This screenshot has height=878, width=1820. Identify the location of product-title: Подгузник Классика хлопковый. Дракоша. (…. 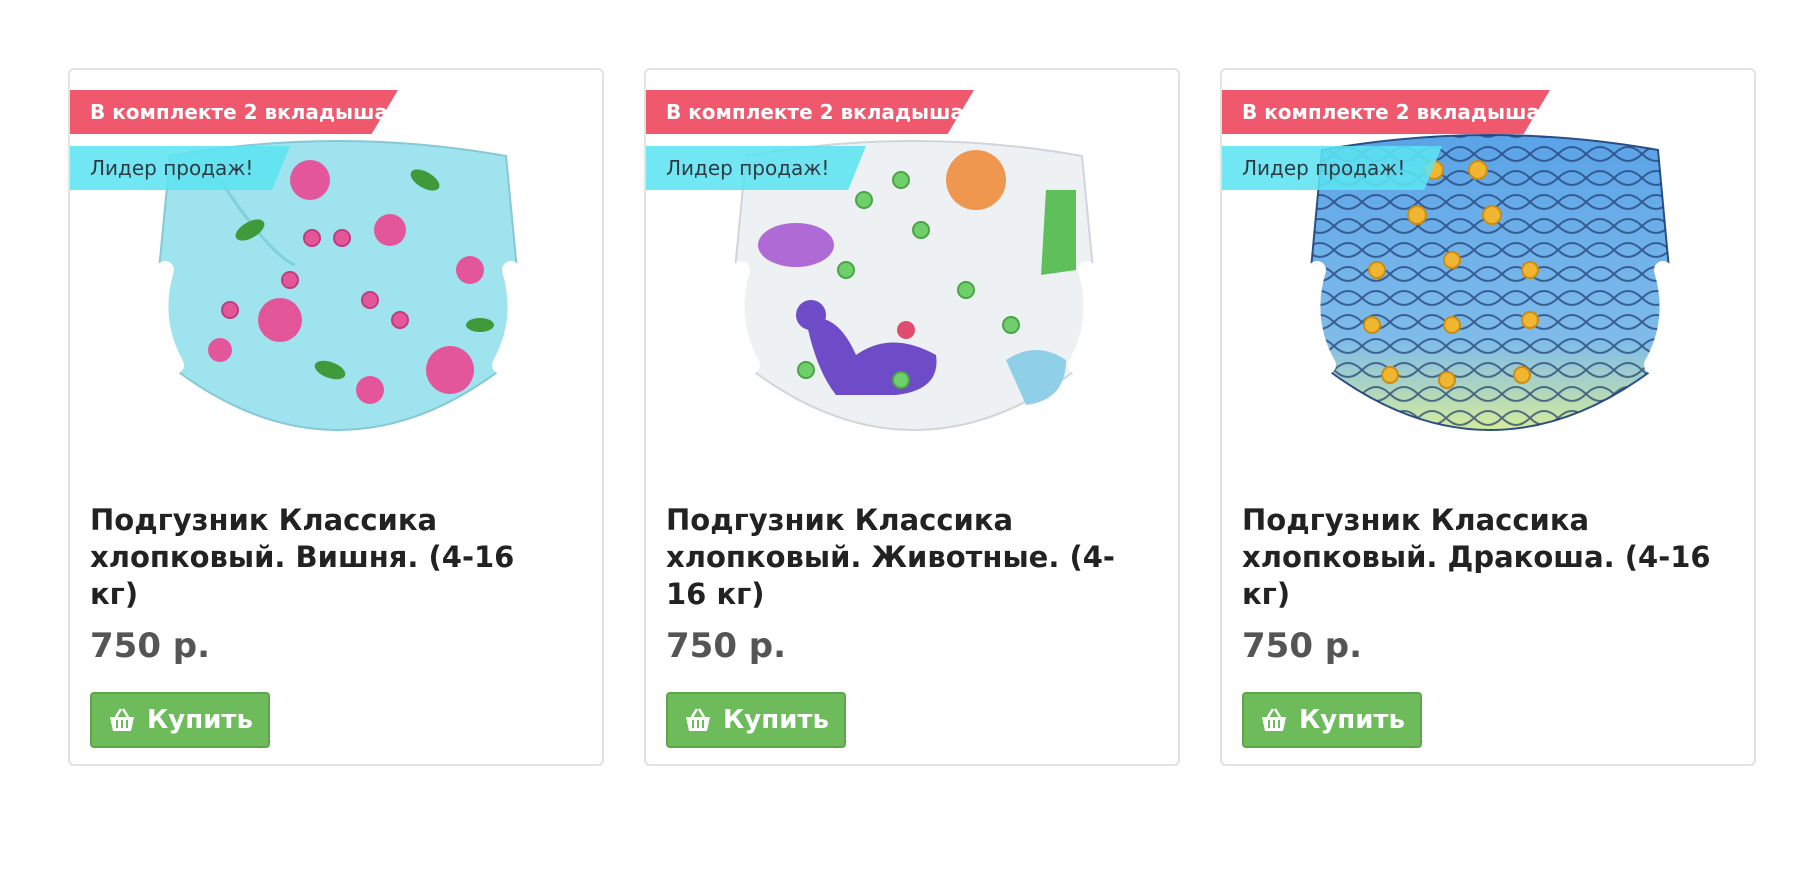
(1482, 557).